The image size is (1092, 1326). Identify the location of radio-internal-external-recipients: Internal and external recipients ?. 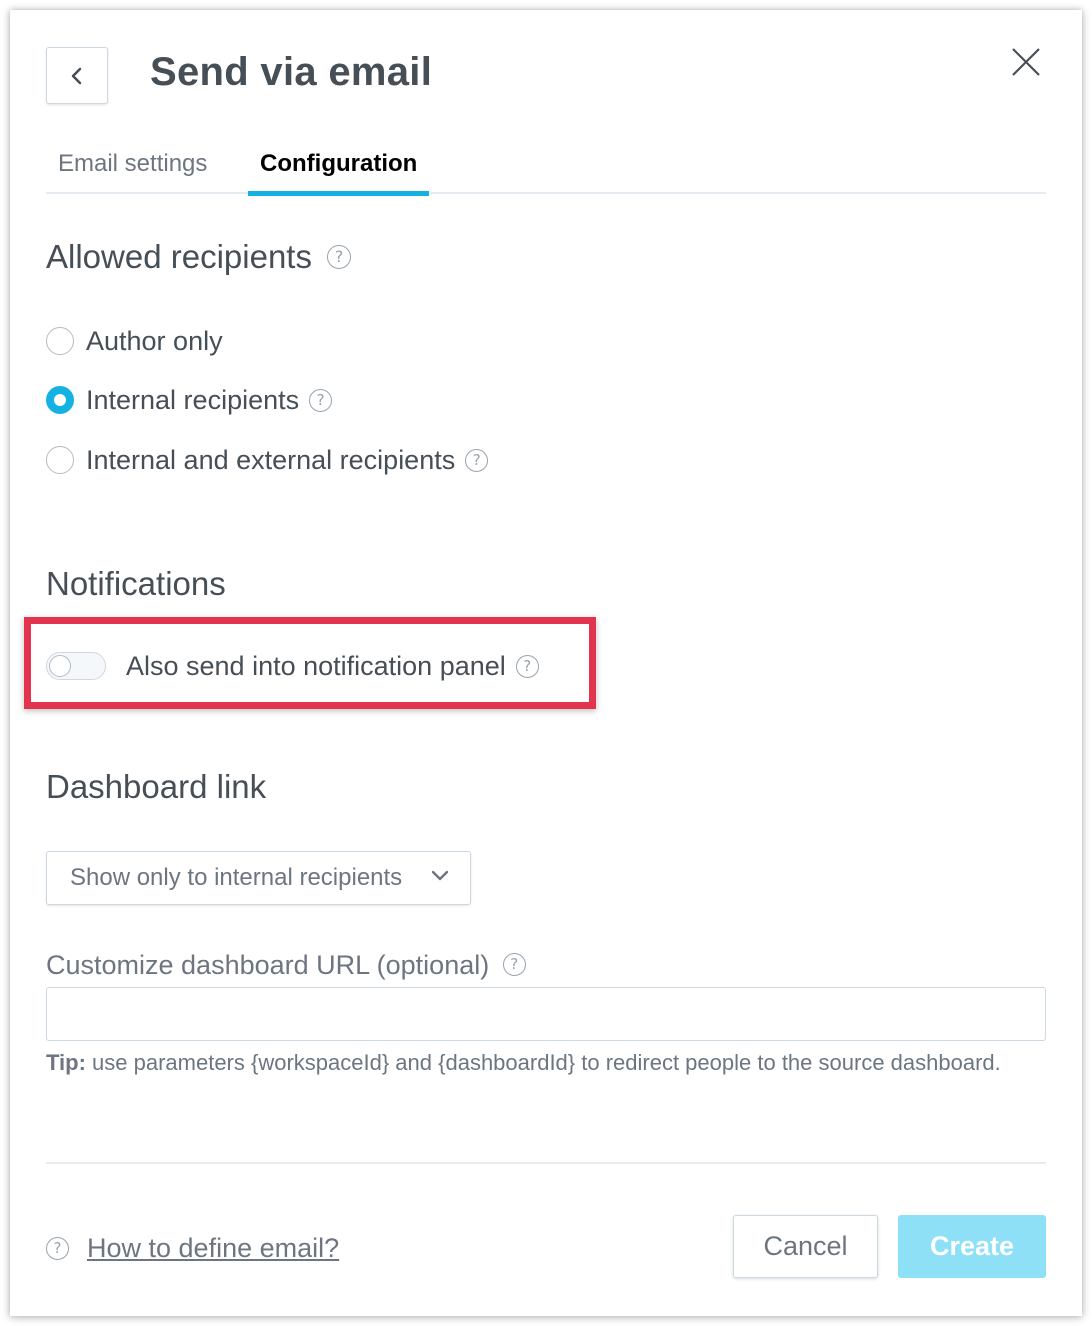
(267, 460).